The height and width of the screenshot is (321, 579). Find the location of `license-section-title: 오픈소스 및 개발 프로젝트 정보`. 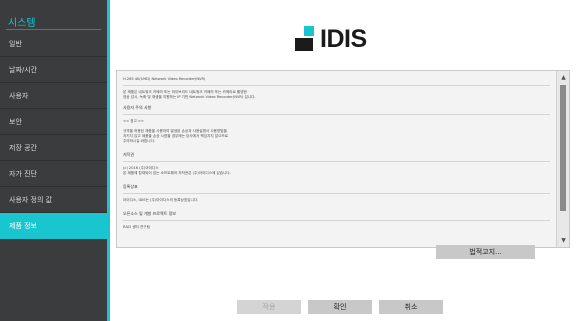

license-section-title: 오픈소스 및 개발 프로젝트 정보 is located at coordinates (149, 213).